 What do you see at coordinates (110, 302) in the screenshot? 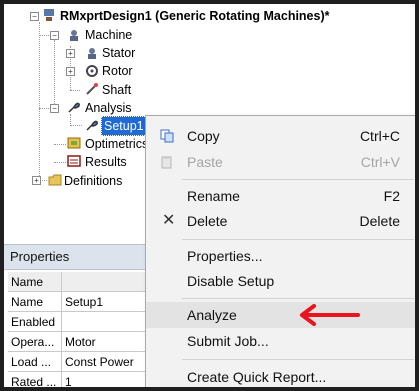
I see `property-value: Setup1` at bounding box center [110, 302].